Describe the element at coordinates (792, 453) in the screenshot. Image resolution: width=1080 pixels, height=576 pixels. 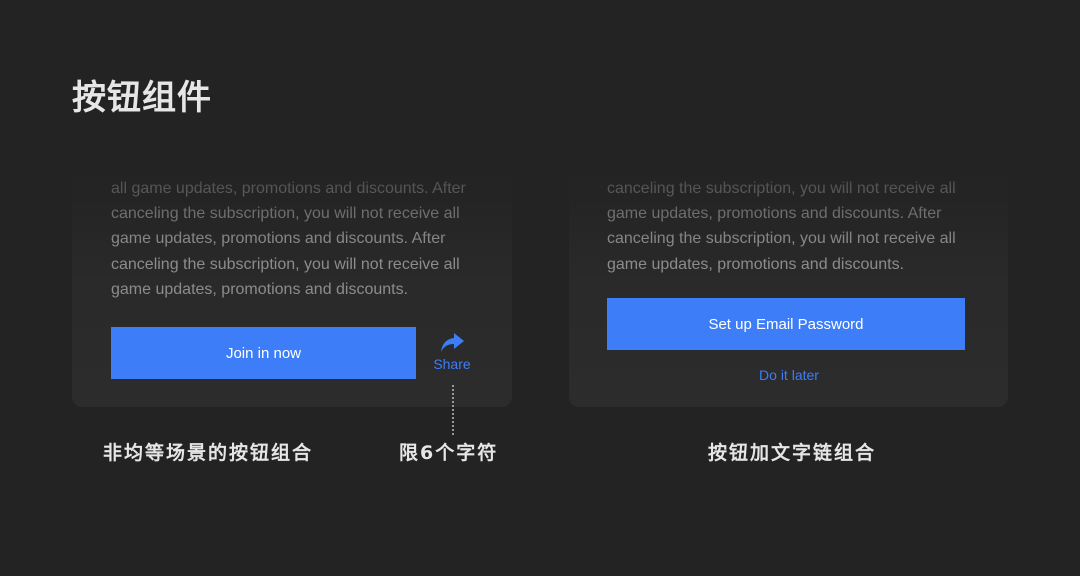
I see `caption-button-text-link: 按钮加文字链组合` at that location.